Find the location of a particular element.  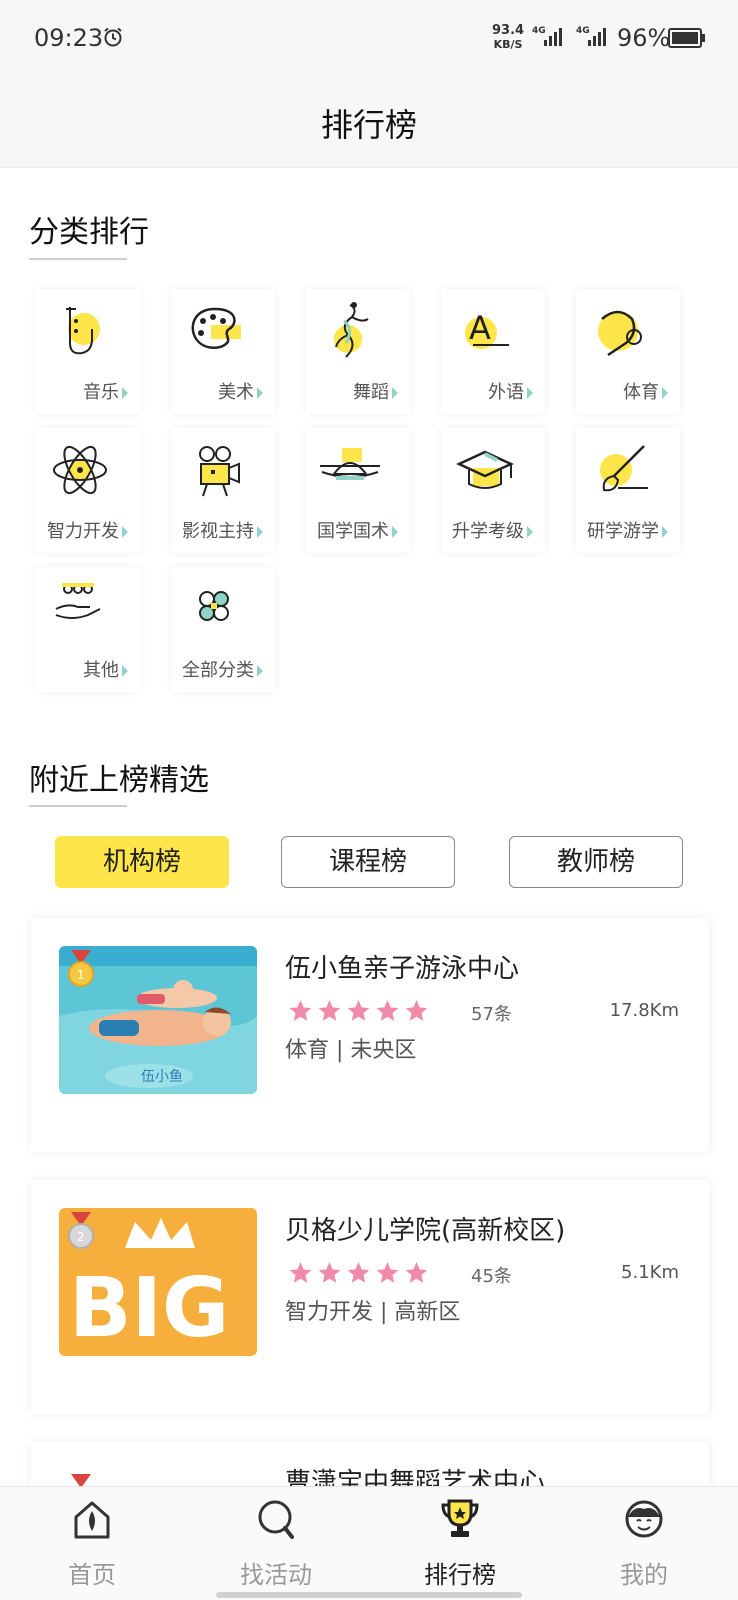

atom-icon is located at coordinates (80, 470).